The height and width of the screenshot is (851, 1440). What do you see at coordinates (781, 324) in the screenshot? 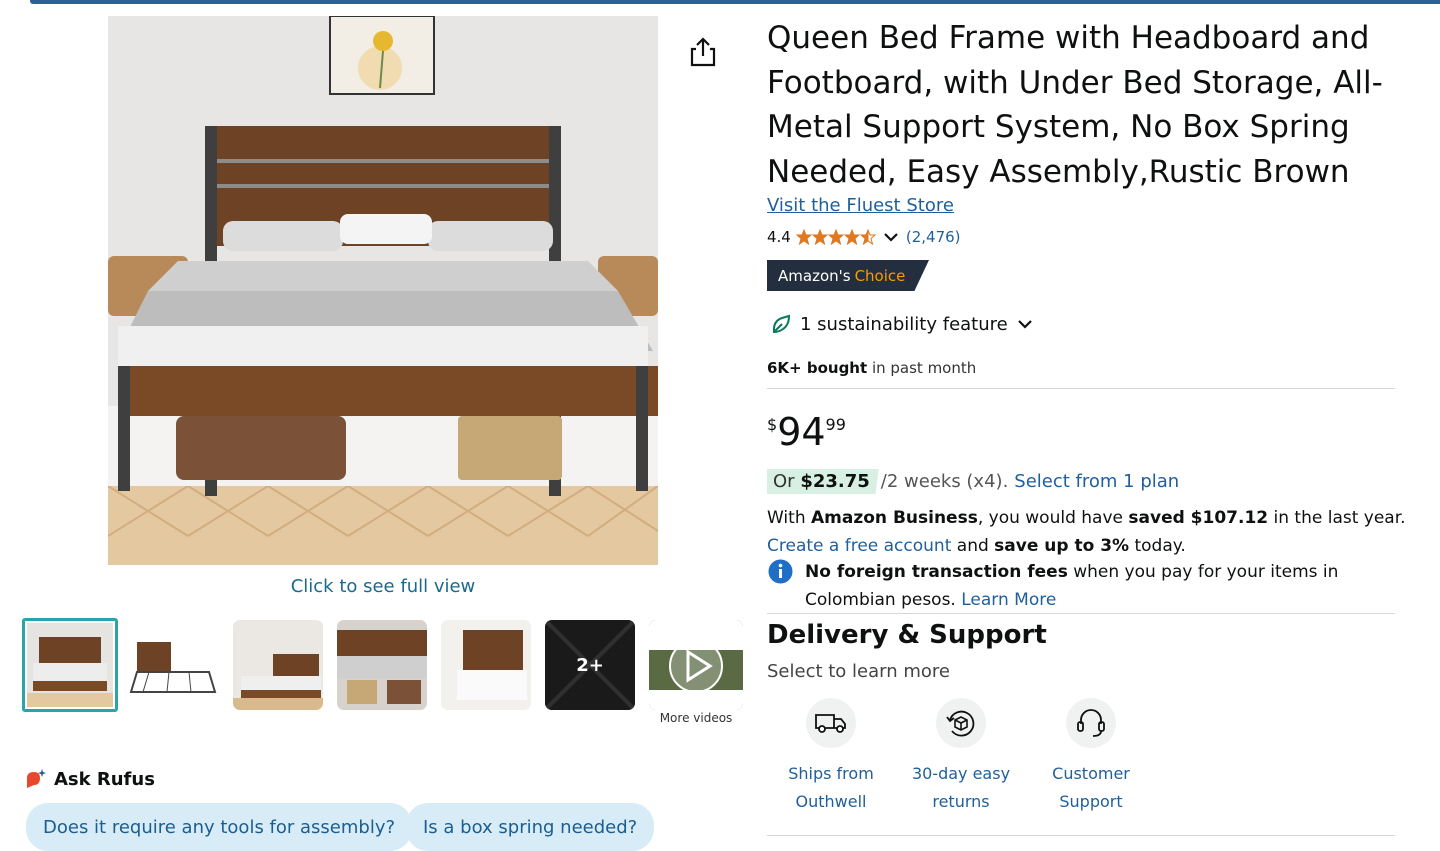
I see `leaf-icon` at bounding box center [781, 324].